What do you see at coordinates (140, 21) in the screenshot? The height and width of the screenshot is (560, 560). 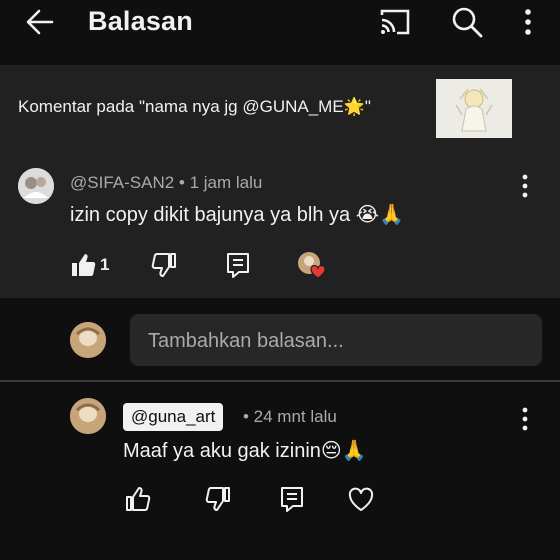 I see `page-title: Balasan` at bounding box center [140, 21].